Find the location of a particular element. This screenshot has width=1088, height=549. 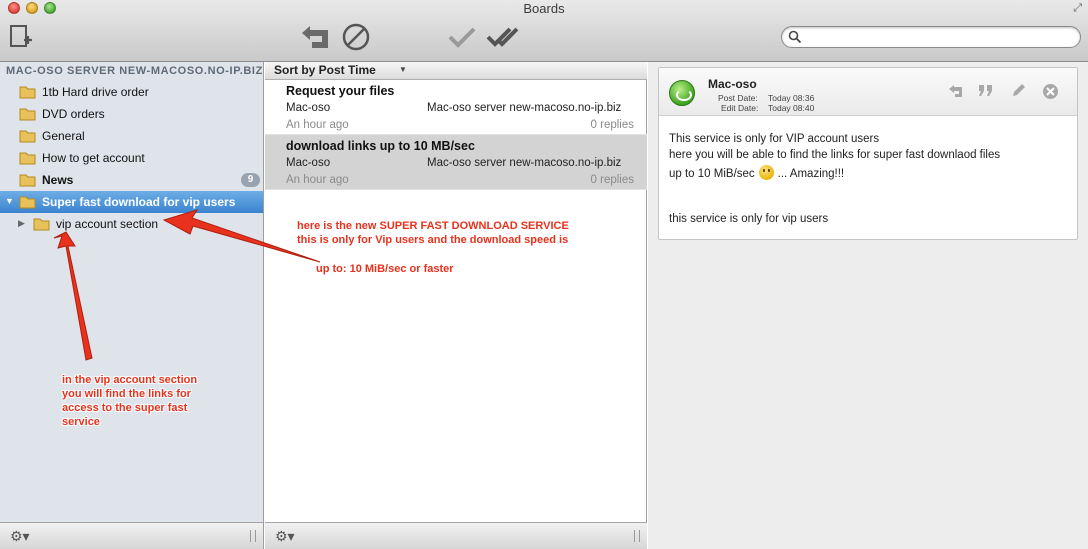

sidebar-item-label: DVD orders is located at coordinates (73, 114).